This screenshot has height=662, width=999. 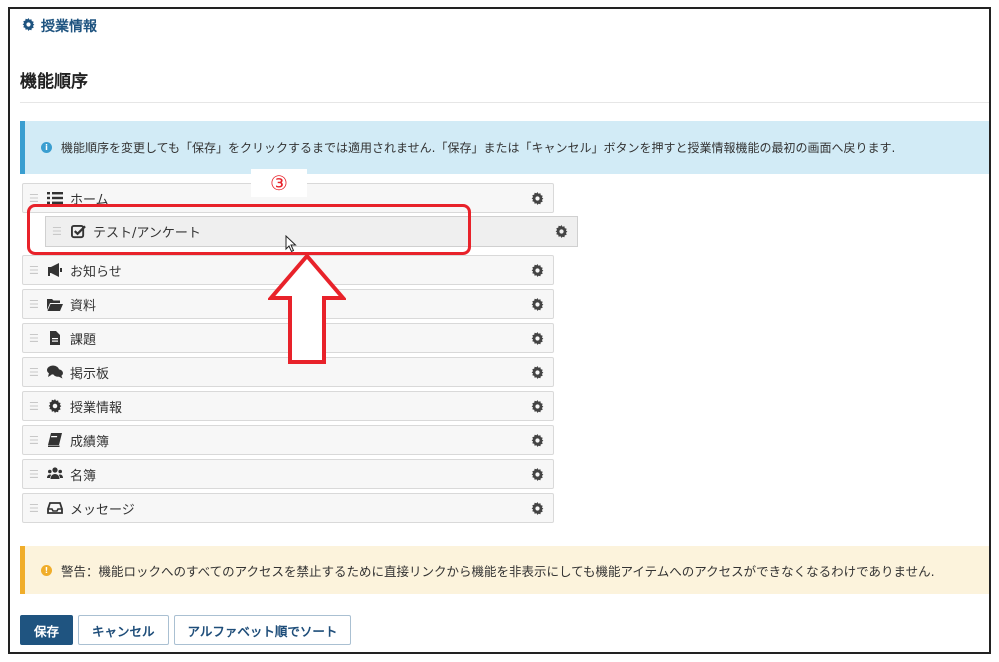 What do you see at coordinates (55, 304) in the screenshot?
I see `folder-open-icon` at bounding box center [55, 304].